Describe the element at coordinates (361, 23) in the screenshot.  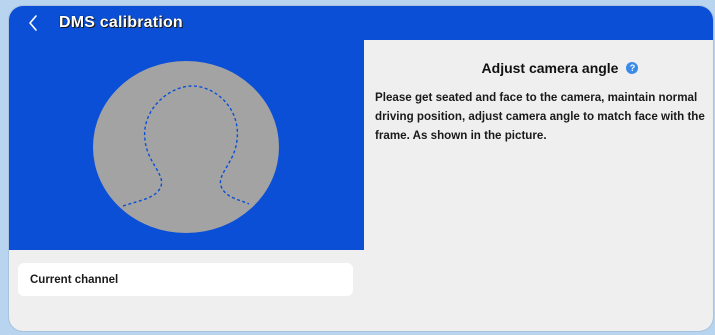
I see `title-bar: DMS calibration` at that location.